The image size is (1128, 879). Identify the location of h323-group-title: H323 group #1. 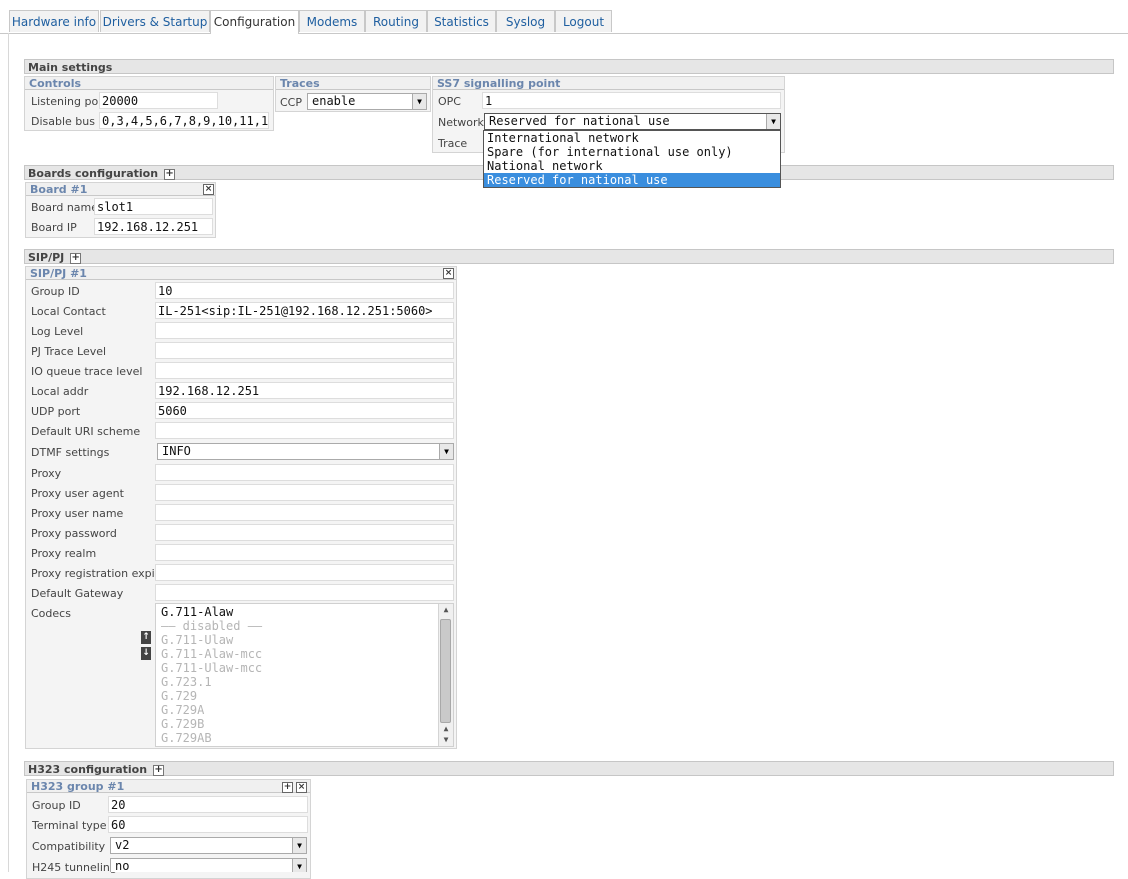
(168, 786).